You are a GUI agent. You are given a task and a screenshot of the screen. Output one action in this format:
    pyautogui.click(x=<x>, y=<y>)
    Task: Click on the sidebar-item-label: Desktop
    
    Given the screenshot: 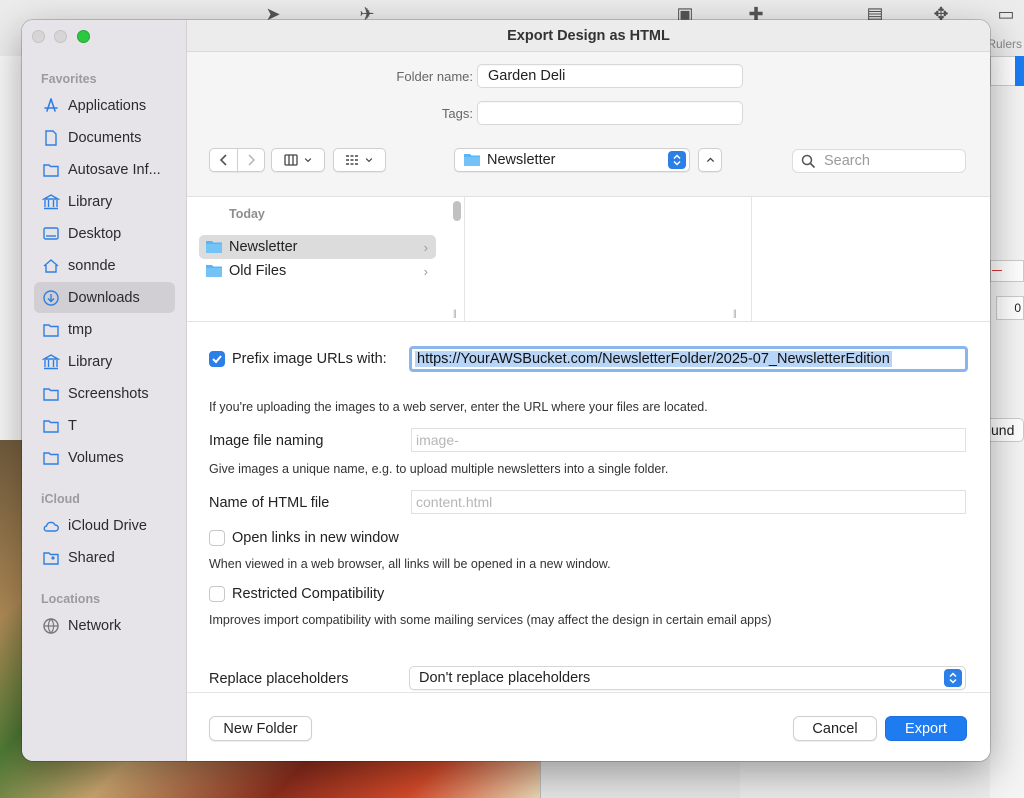 What is the action you would take?
    pyautogui.click(x=95, y=233)
    